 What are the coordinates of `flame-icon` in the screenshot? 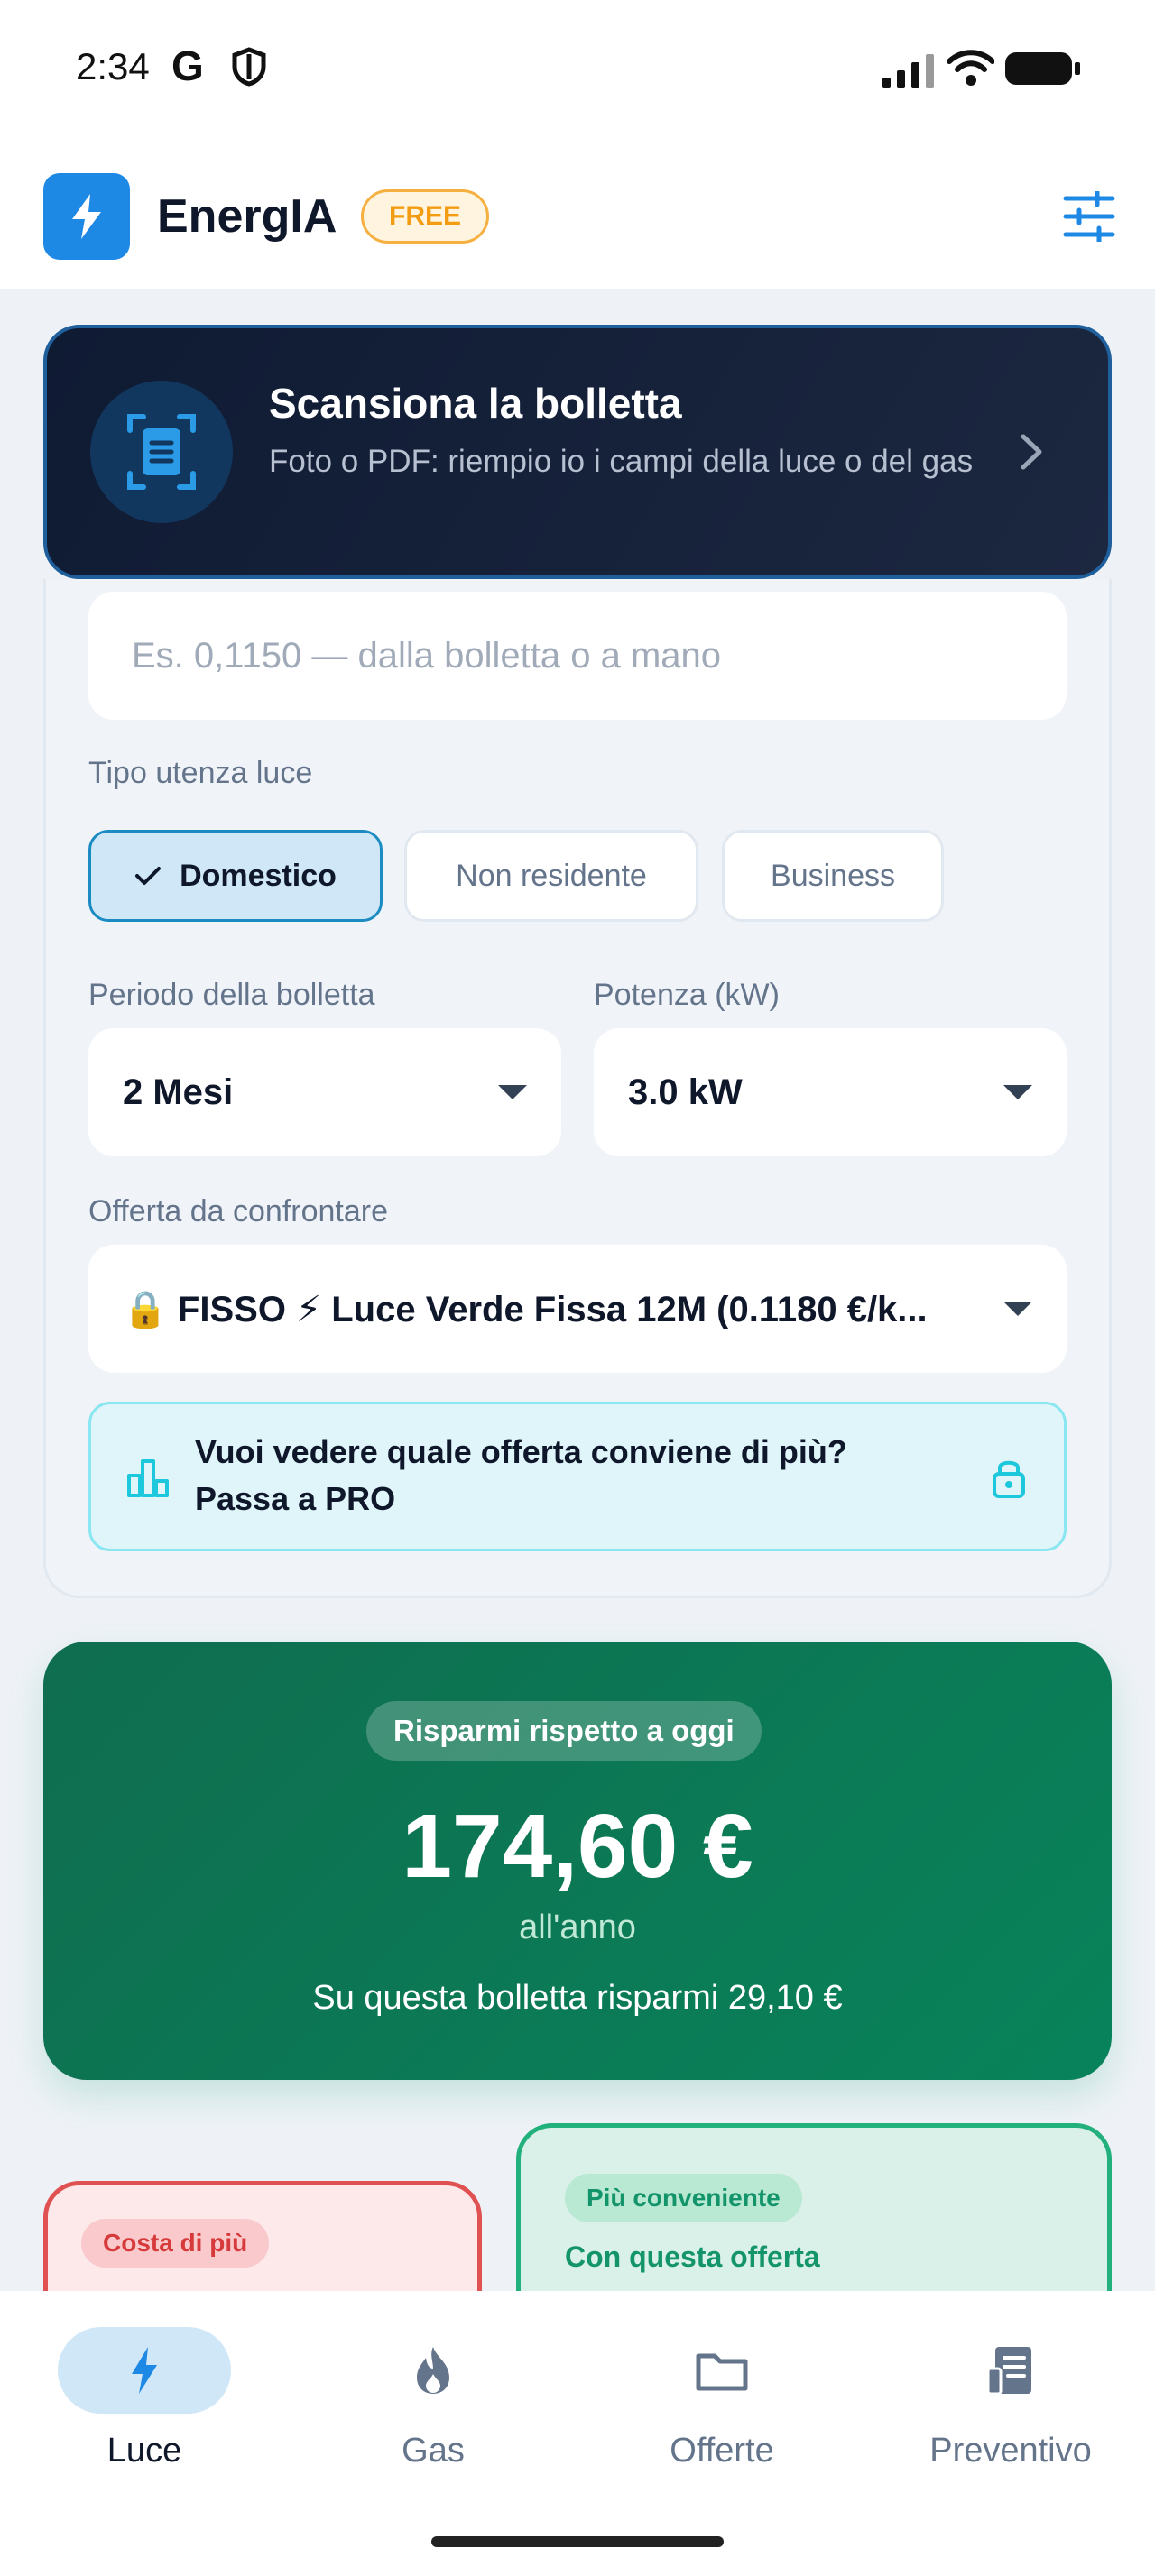 It's located at (433, 2370).